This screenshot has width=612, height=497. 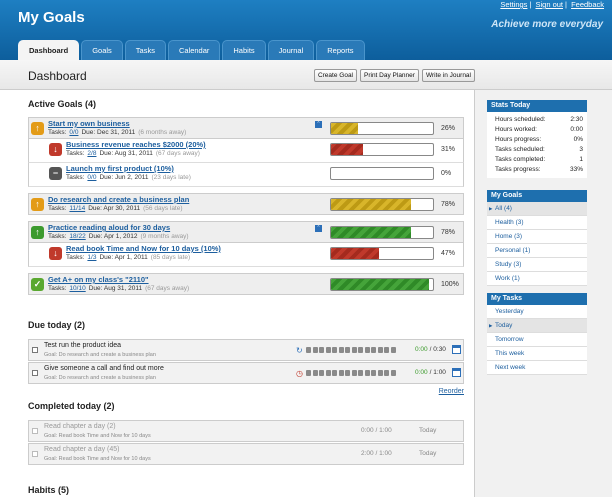 What do you see at coordinates (98, 279) in the screenshot?
I see `goal-title: Get A+ on my class's "2110"` at bounding box center [98, 279].